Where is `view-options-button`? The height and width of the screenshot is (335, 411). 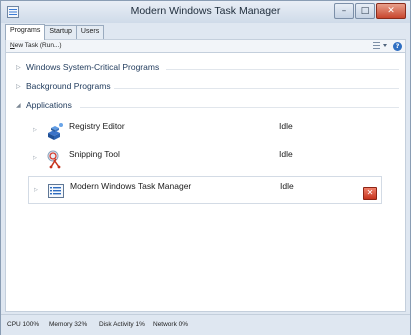
view-options-button is located at coordinates (381, 46).